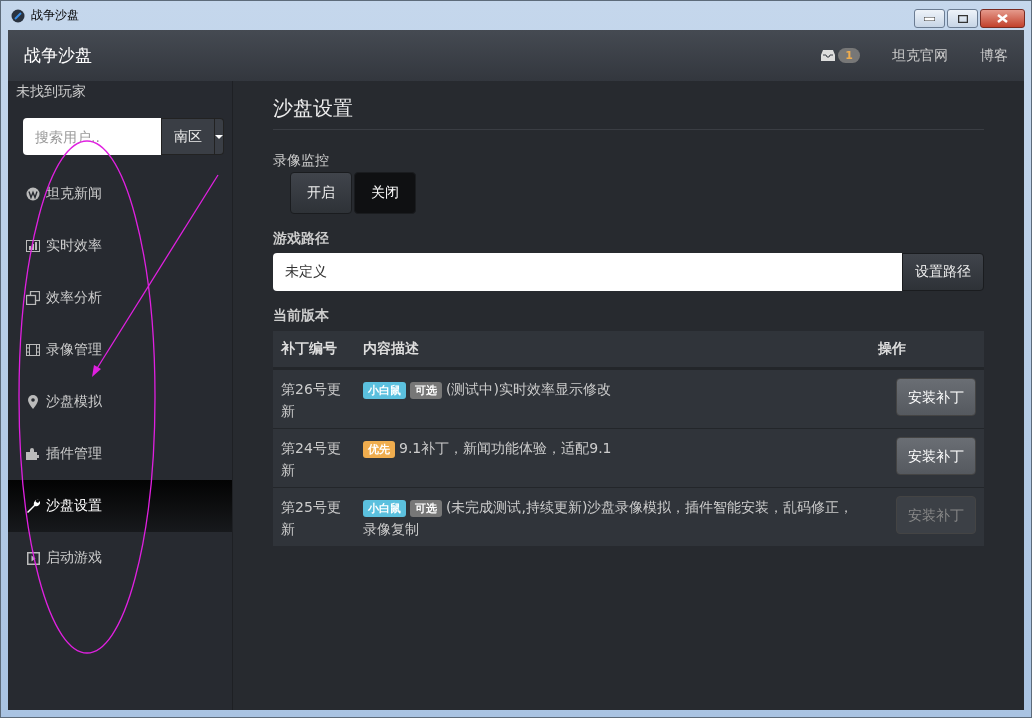 Image resolution: width=1032 pixels, height=718 pixels. Describe the element at coordinates (301, 161) in the screenshot. I see `recording-label: 录像监控` at that location.